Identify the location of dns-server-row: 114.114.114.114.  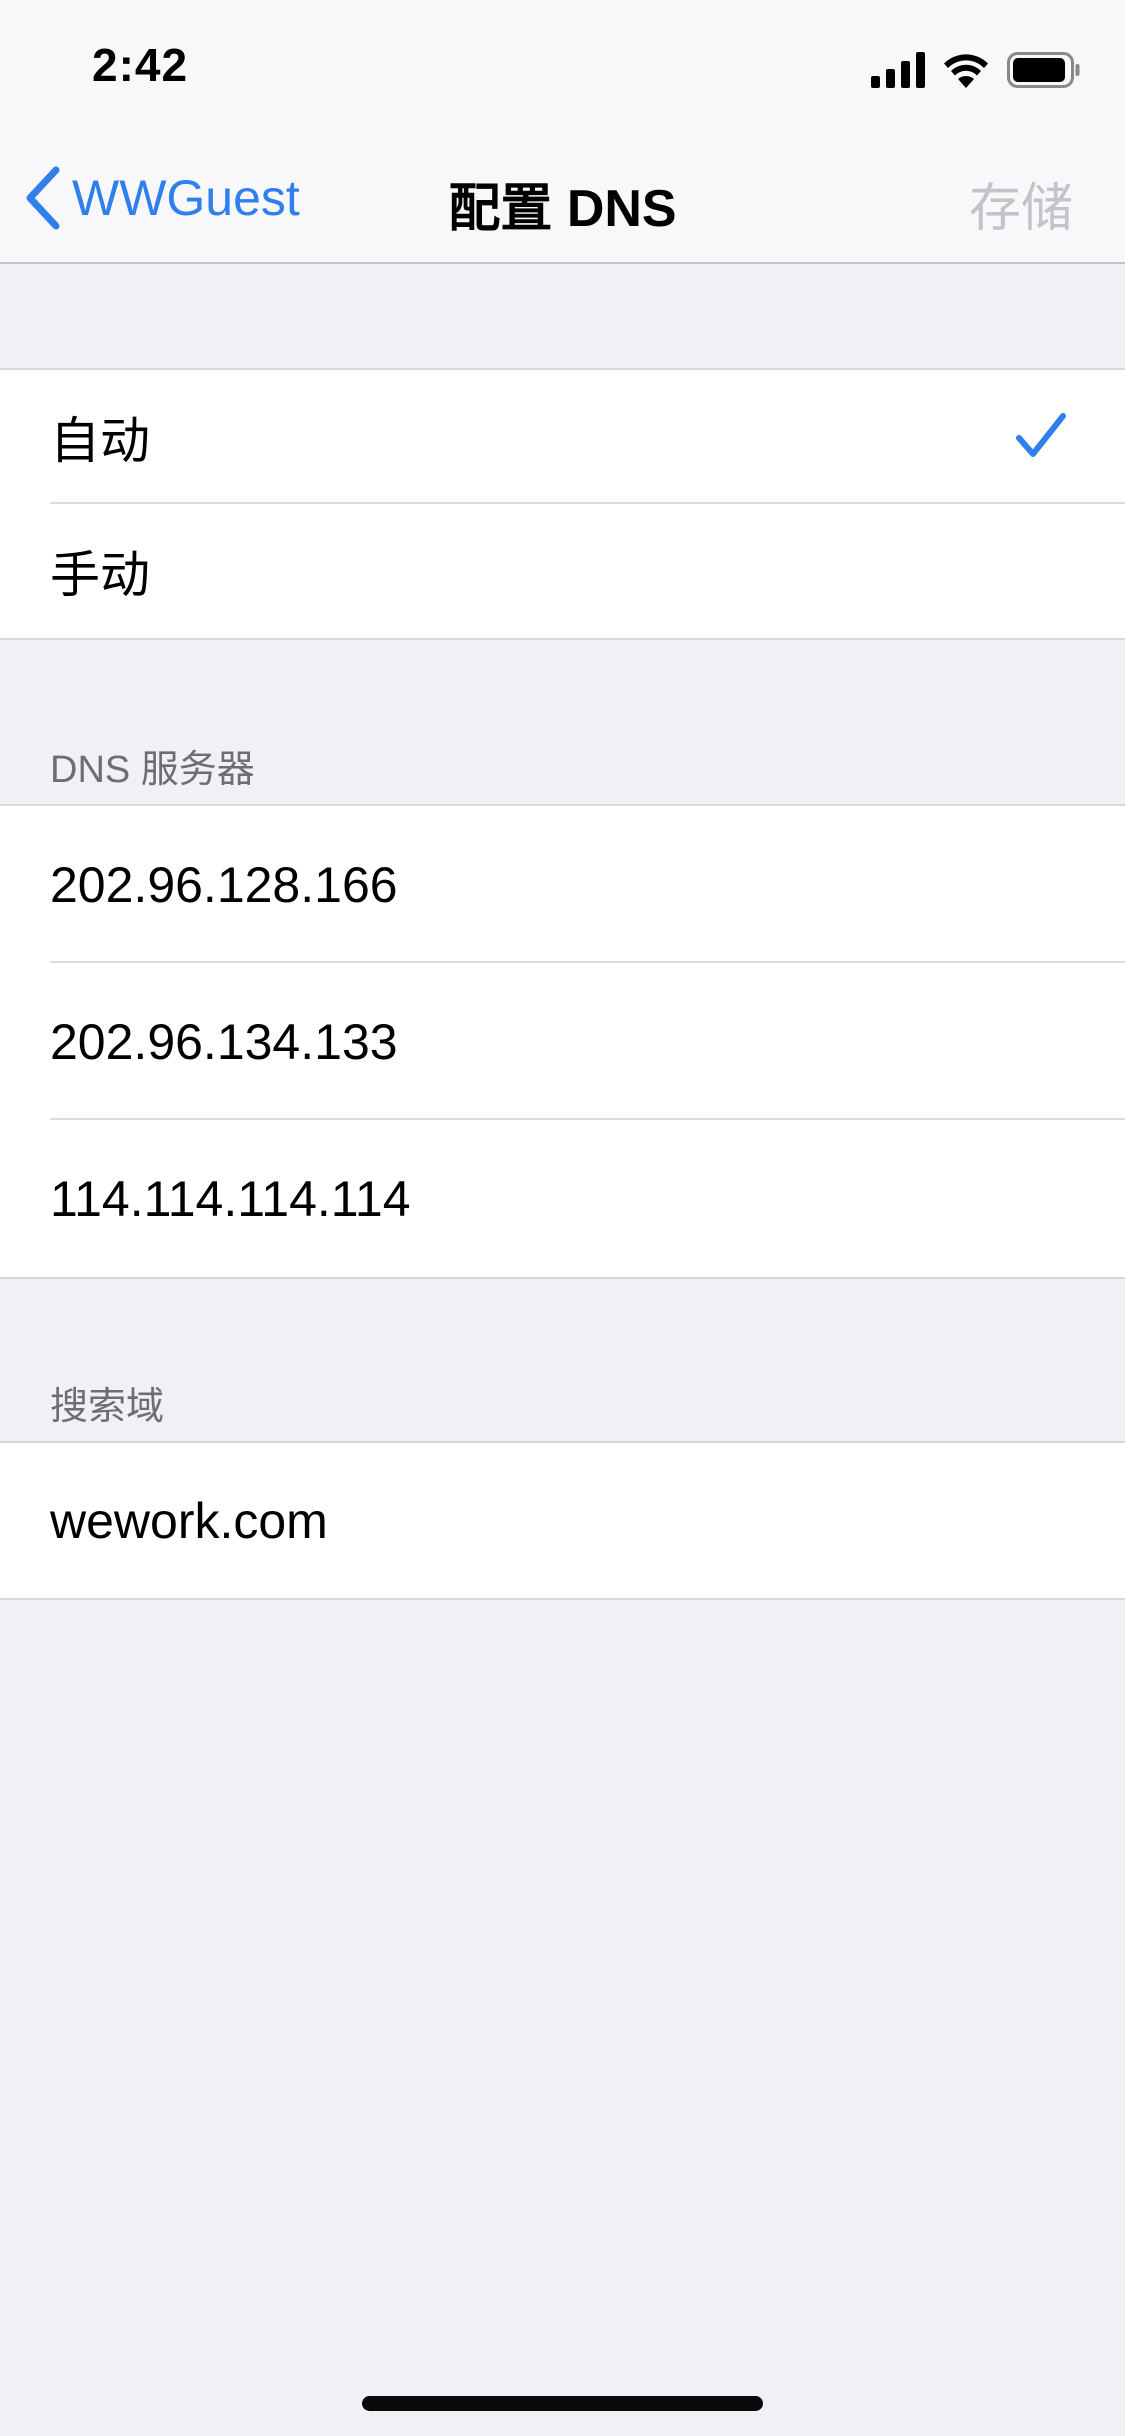
(562, 1198).